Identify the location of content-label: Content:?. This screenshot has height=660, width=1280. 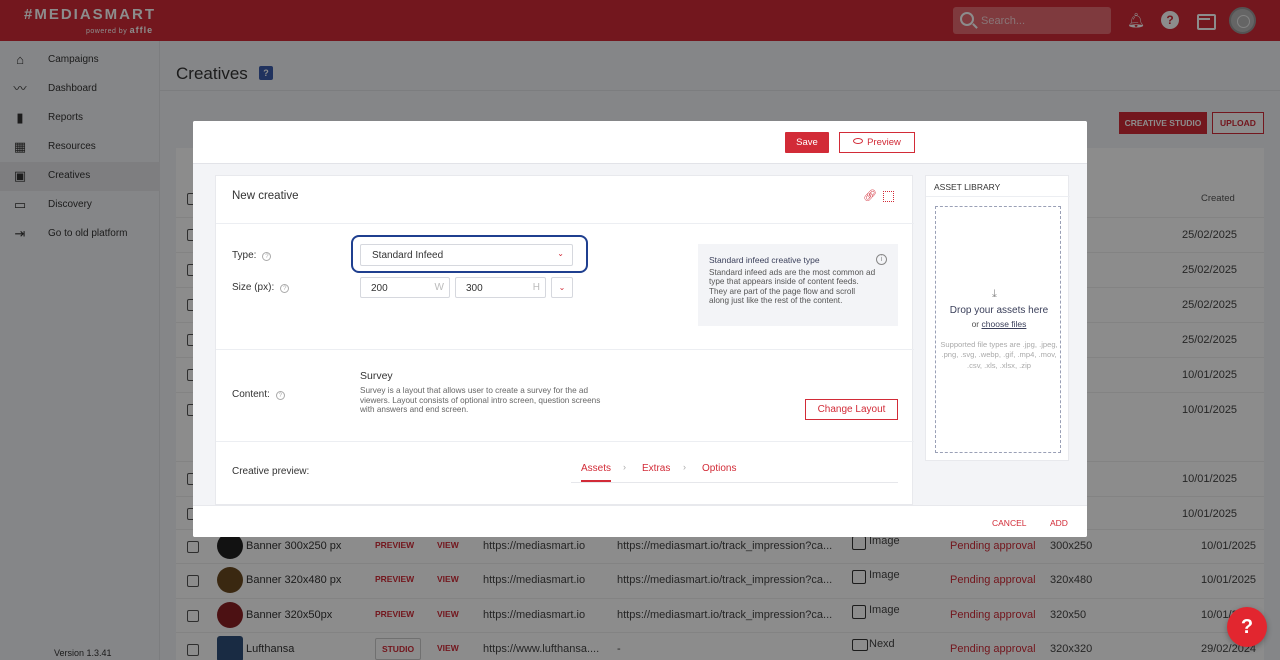
(258, 394).